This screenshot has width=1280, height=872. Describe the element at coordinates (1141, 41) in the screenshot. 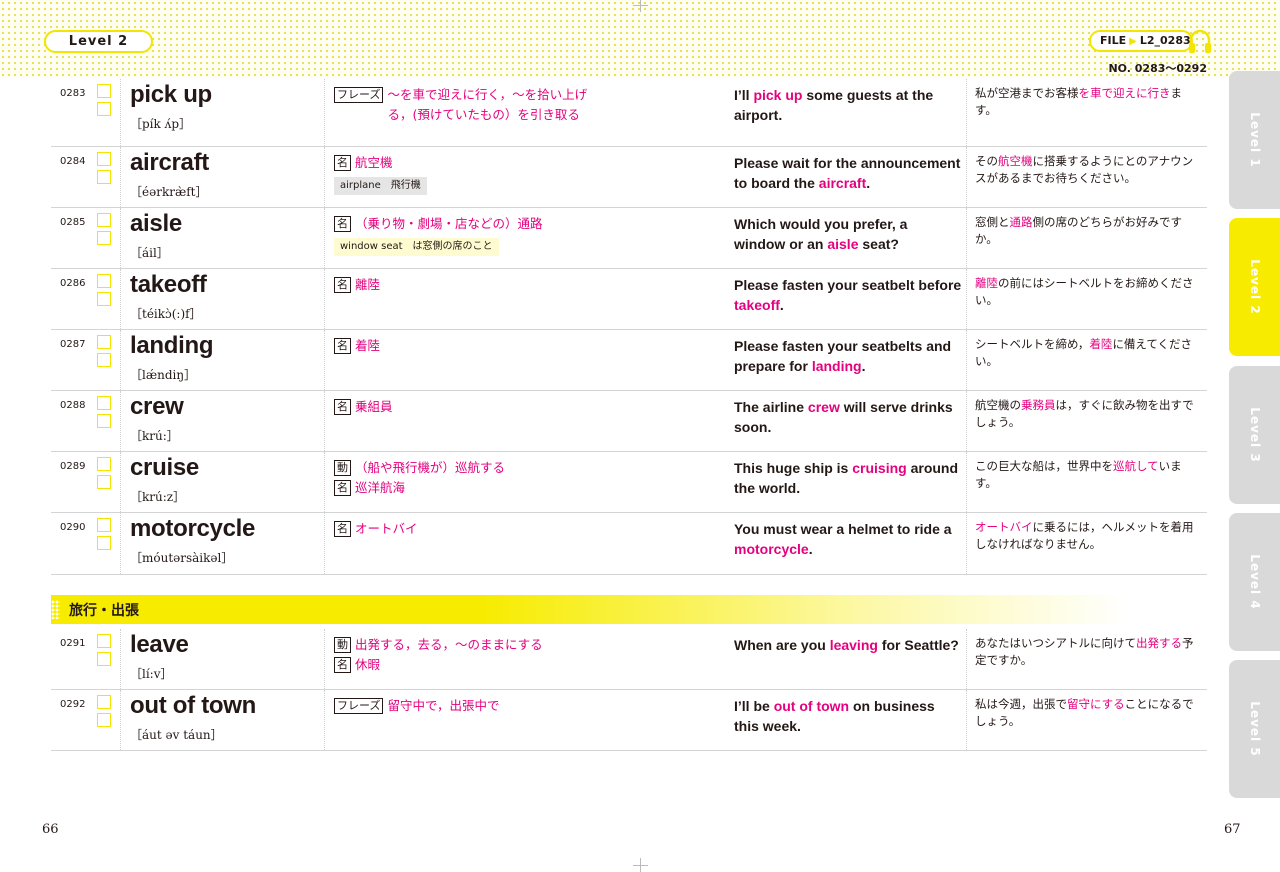

I see `audio-file-label: FILE ▶ L2_0283` at that location.